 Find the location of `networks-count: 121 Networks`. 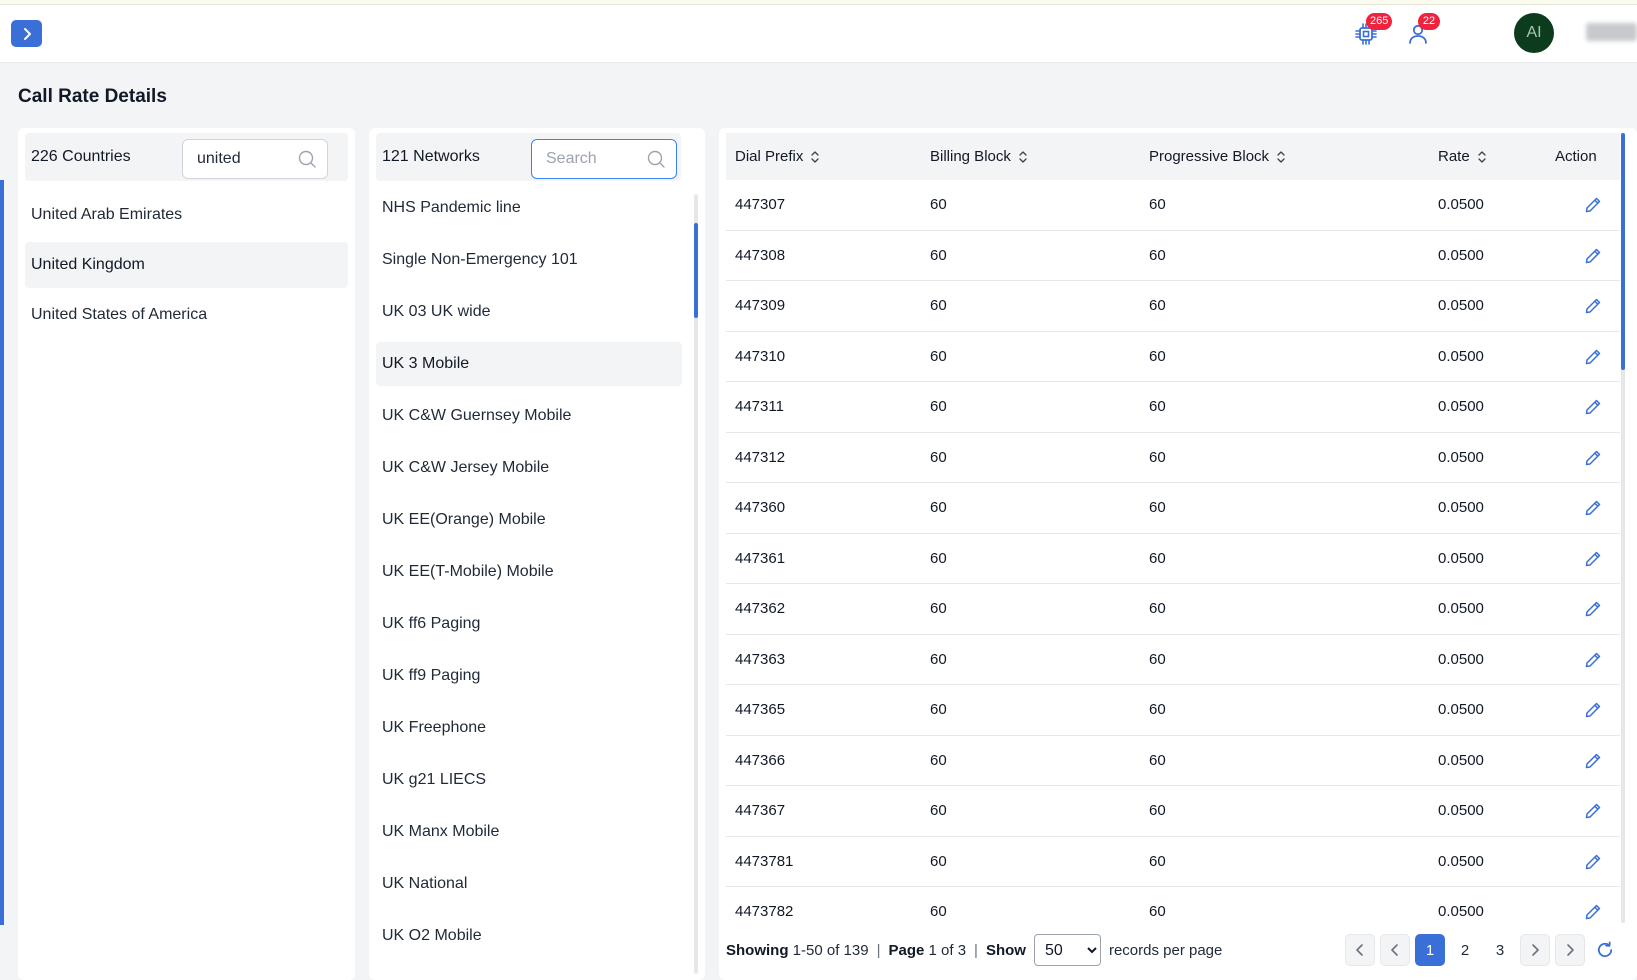

networks-count: 121 Networks is located at coordinates (431, 156).